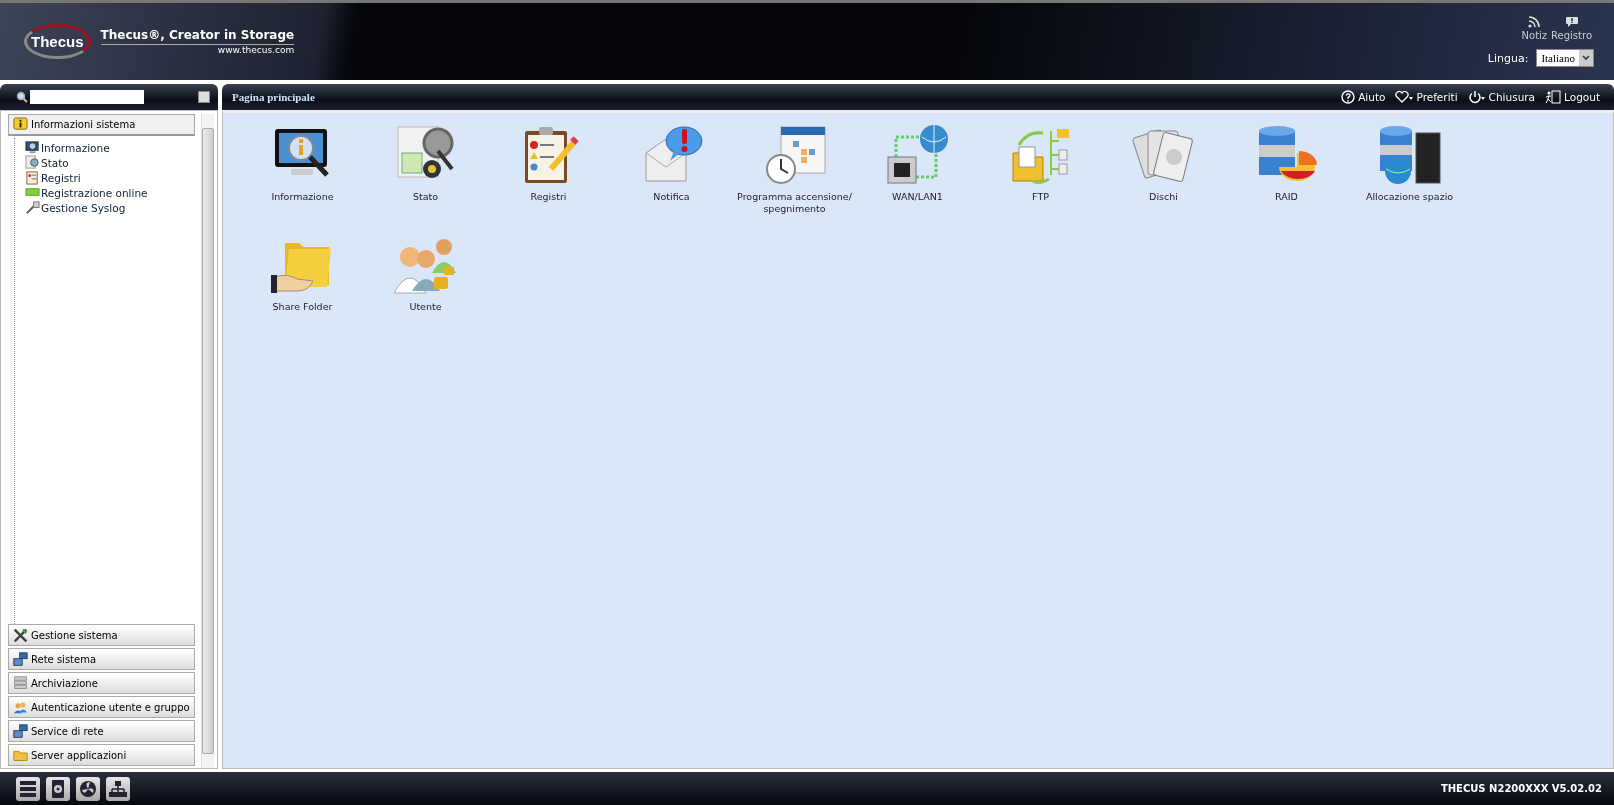 The width and height of the screenshot is (1614, 805). What do you see at coordinates (32, 147) in the screenshot?
I see `monitor-icon` at bounding box center [32, 147].